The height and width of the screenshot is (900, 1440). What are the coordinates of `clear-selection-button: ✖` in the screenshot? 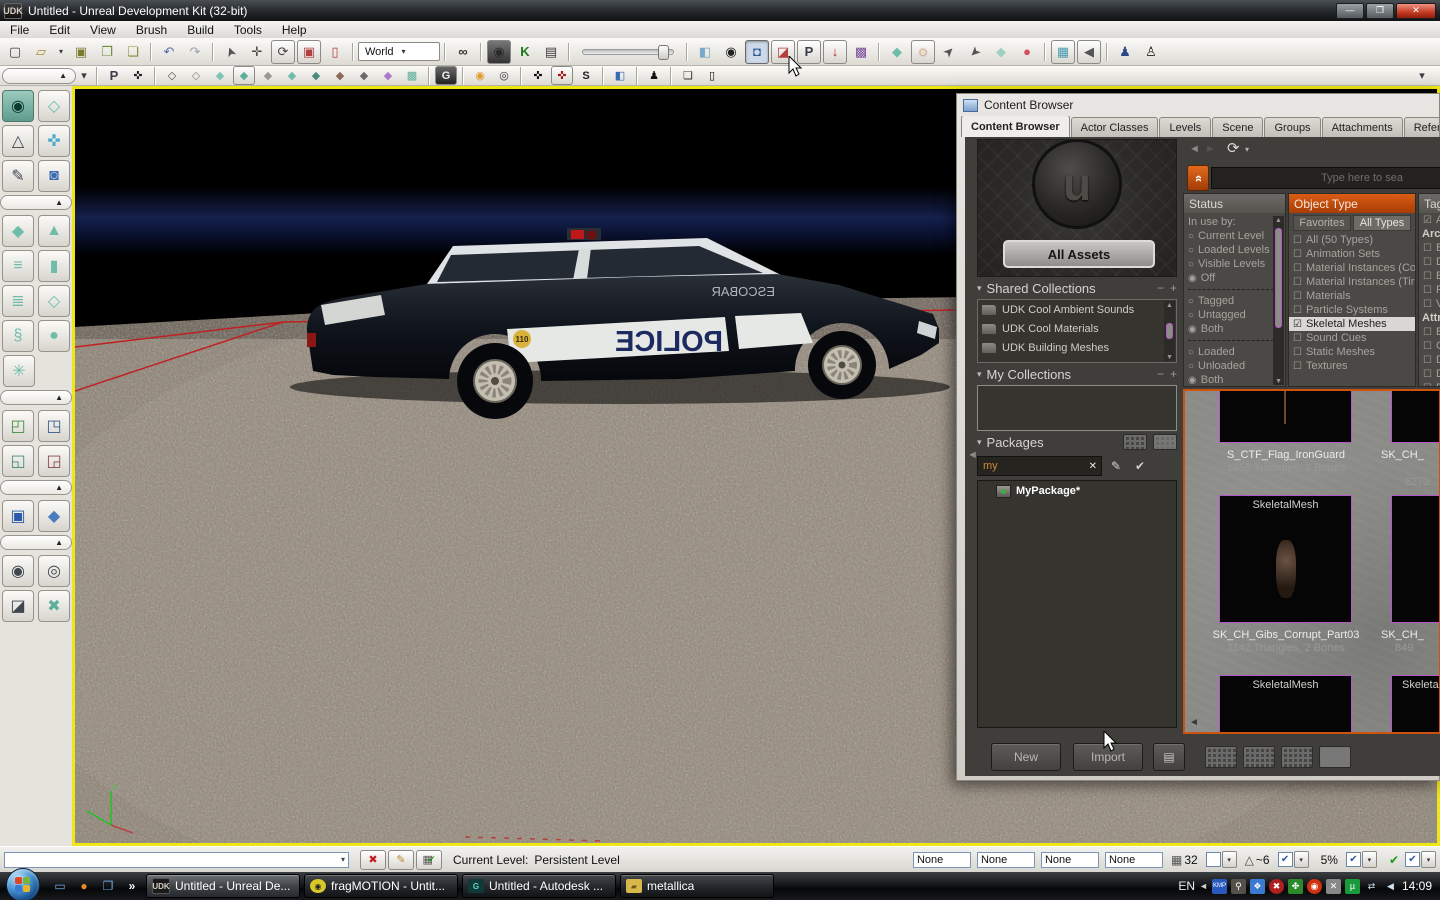 It's located at (373, 859).